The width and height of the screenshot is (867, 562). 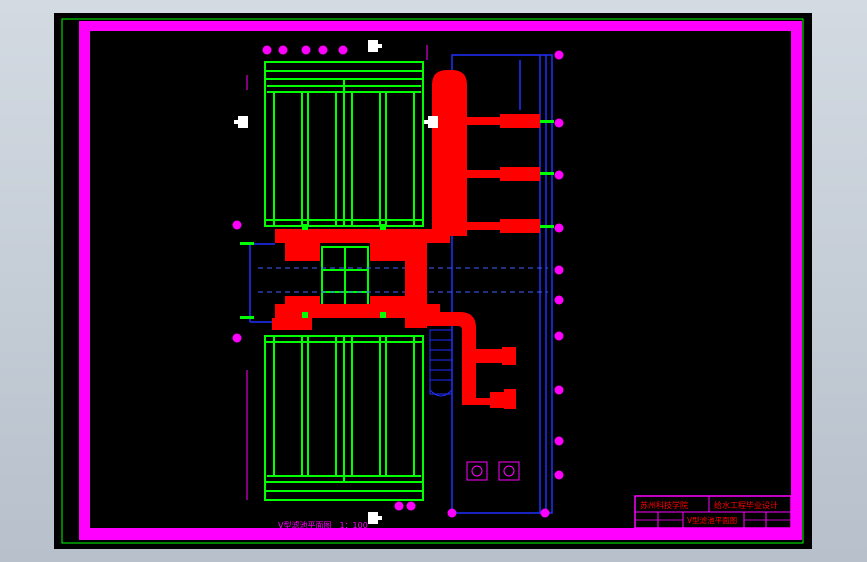 I want to click on title-block-drawing-name: V型滤池平面图, so click(x=712, y=520).